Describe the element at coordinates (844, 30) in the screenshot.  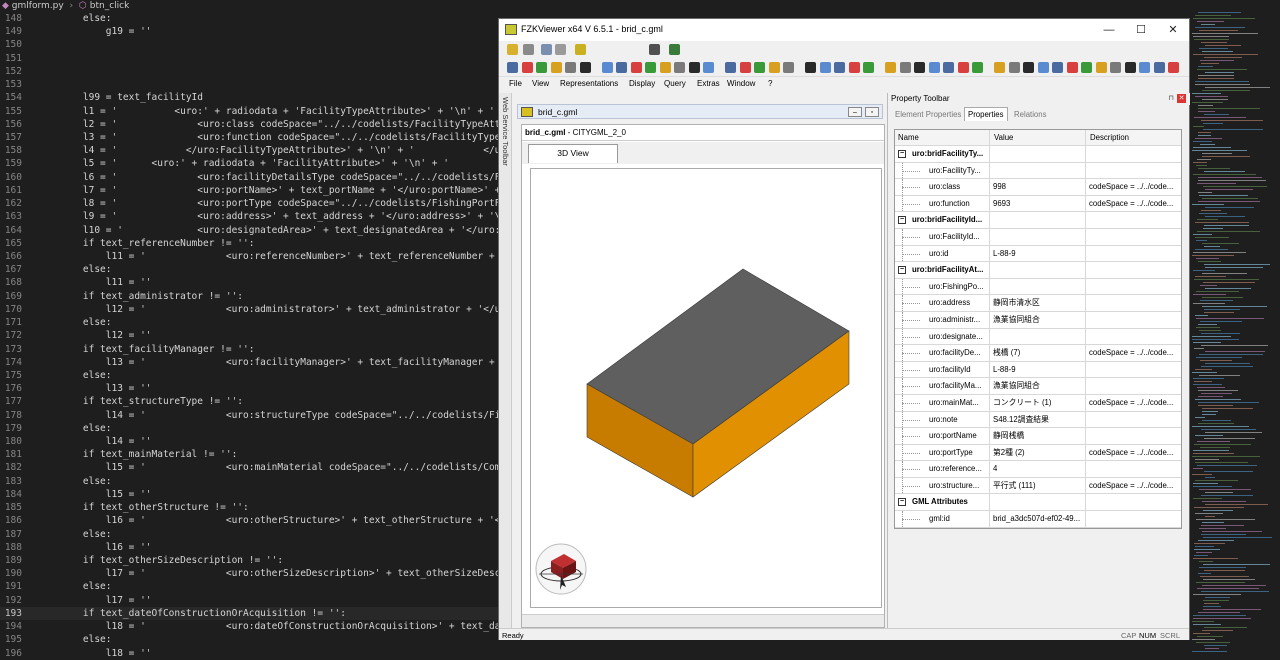
I see `title-bar: FZKViewer x64 V 6.5.1 - brid_c.gml — ☐ ✕` at that location.